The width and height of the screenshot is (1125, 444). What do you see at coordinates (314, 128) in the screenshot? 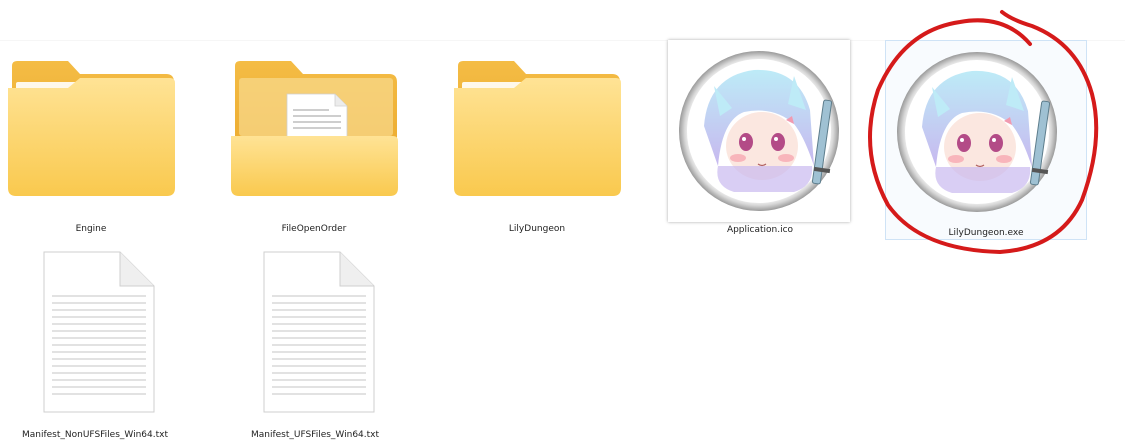
I see `folder-with-document-icon` at bounding box center [314, 128].